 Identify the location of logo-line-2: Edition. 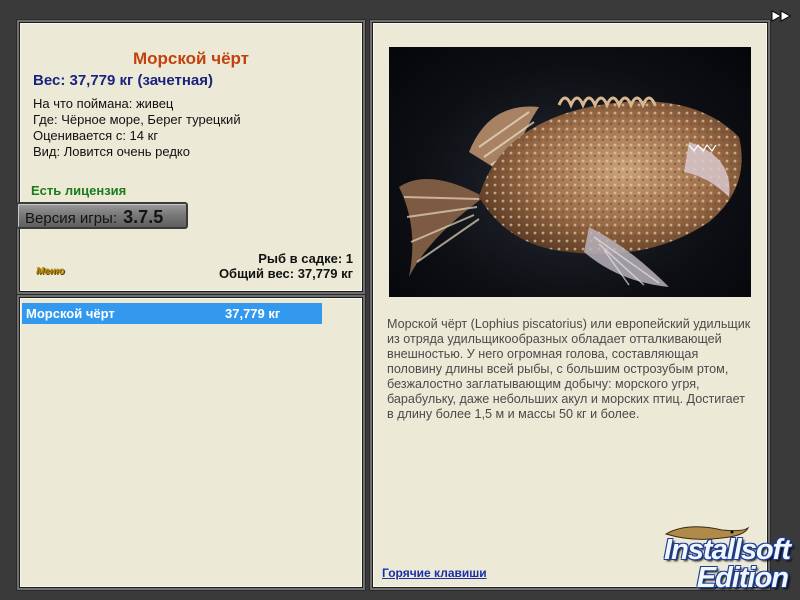
(742, 578).